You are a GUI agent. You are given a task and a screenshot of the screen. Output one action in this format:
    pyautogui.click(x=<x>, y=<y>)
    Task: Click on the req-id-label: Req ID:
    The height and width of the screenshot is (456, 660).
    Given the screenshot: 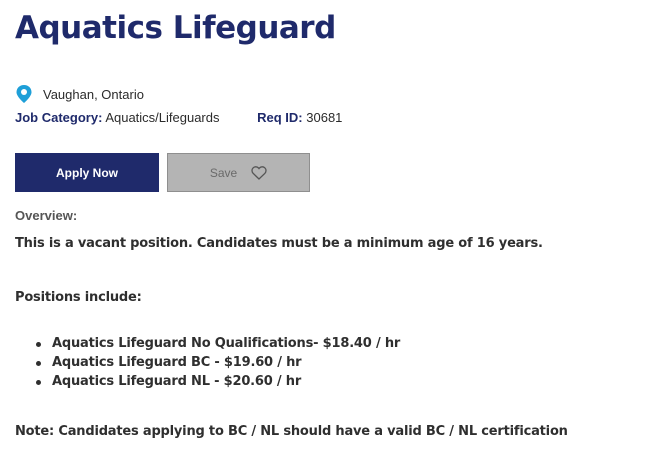 What is the action you would take?
    pyautogui.click(x=280, y=117)
    